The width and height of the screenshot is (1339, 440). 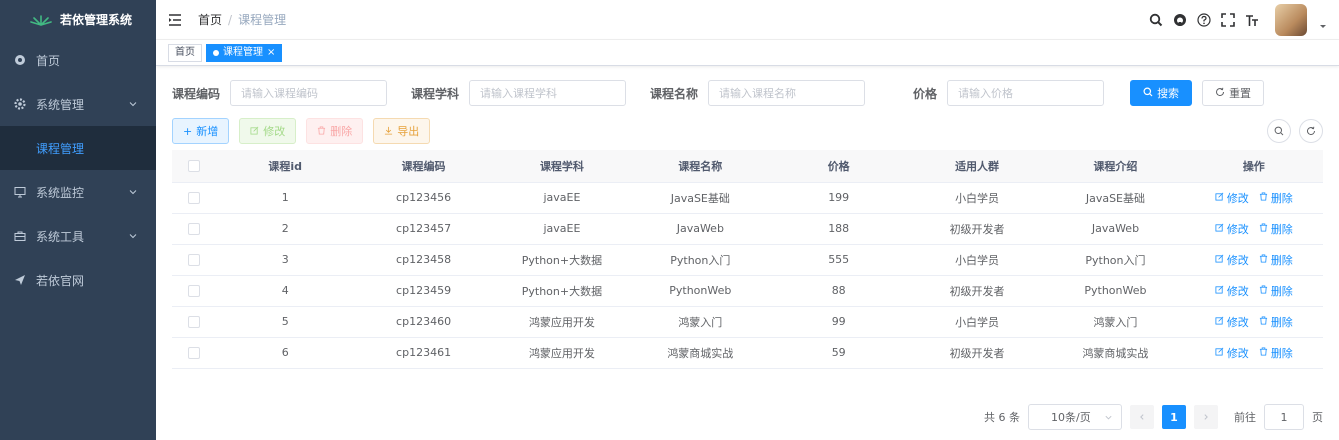 I want to click on edit-icon, so click(x=1219, y=322).